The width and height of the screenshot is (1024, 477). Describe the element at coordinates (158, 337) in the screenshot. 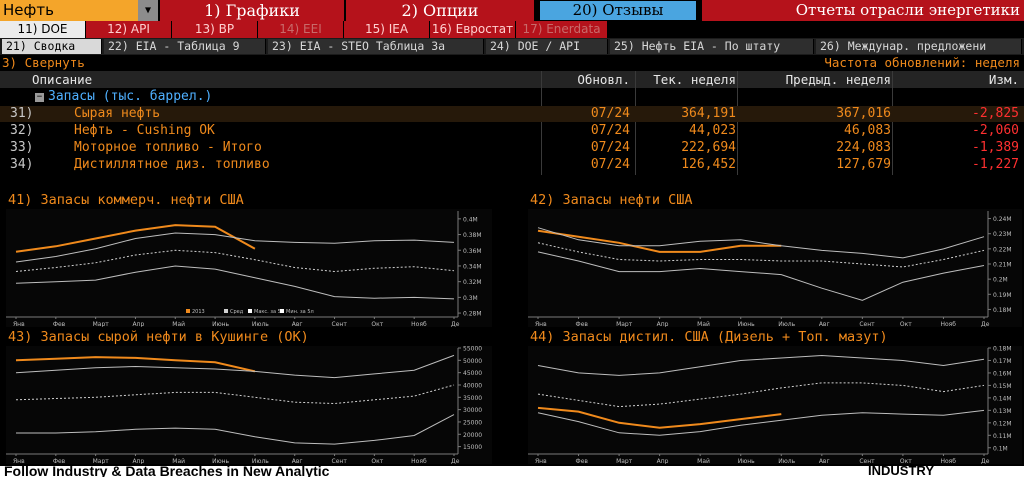

I see `chart-title-3: 43) Запасы сырой нефти в Кушинге (OK)` at that location.